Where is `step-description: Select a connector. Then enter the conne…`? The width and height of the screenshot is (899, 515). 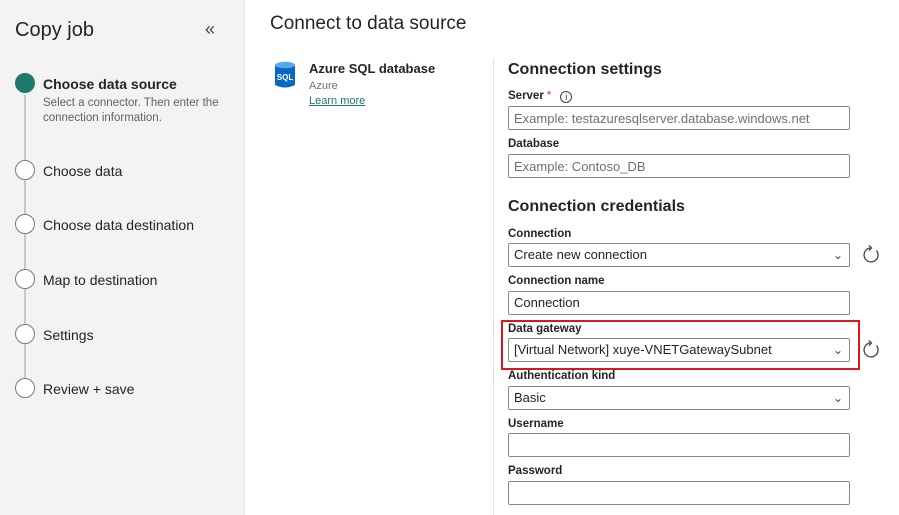
step-description: Select a connector. Then enter the conne… is located at coordinates (131, 110).